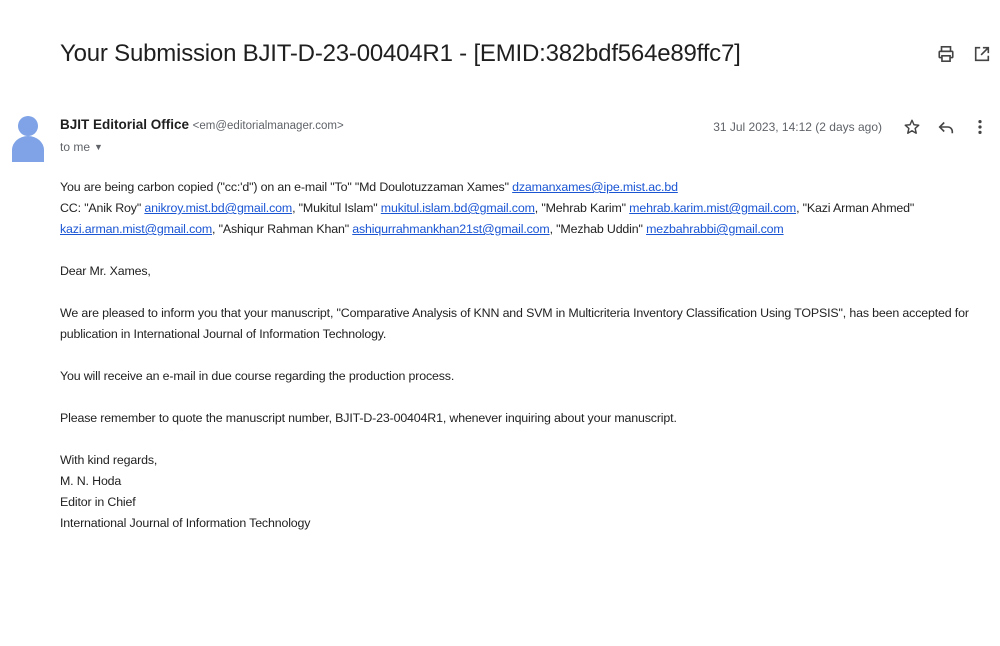  Describe the element at coordinates (946, 54) in the screenshot. I see `print-icon` at that location.